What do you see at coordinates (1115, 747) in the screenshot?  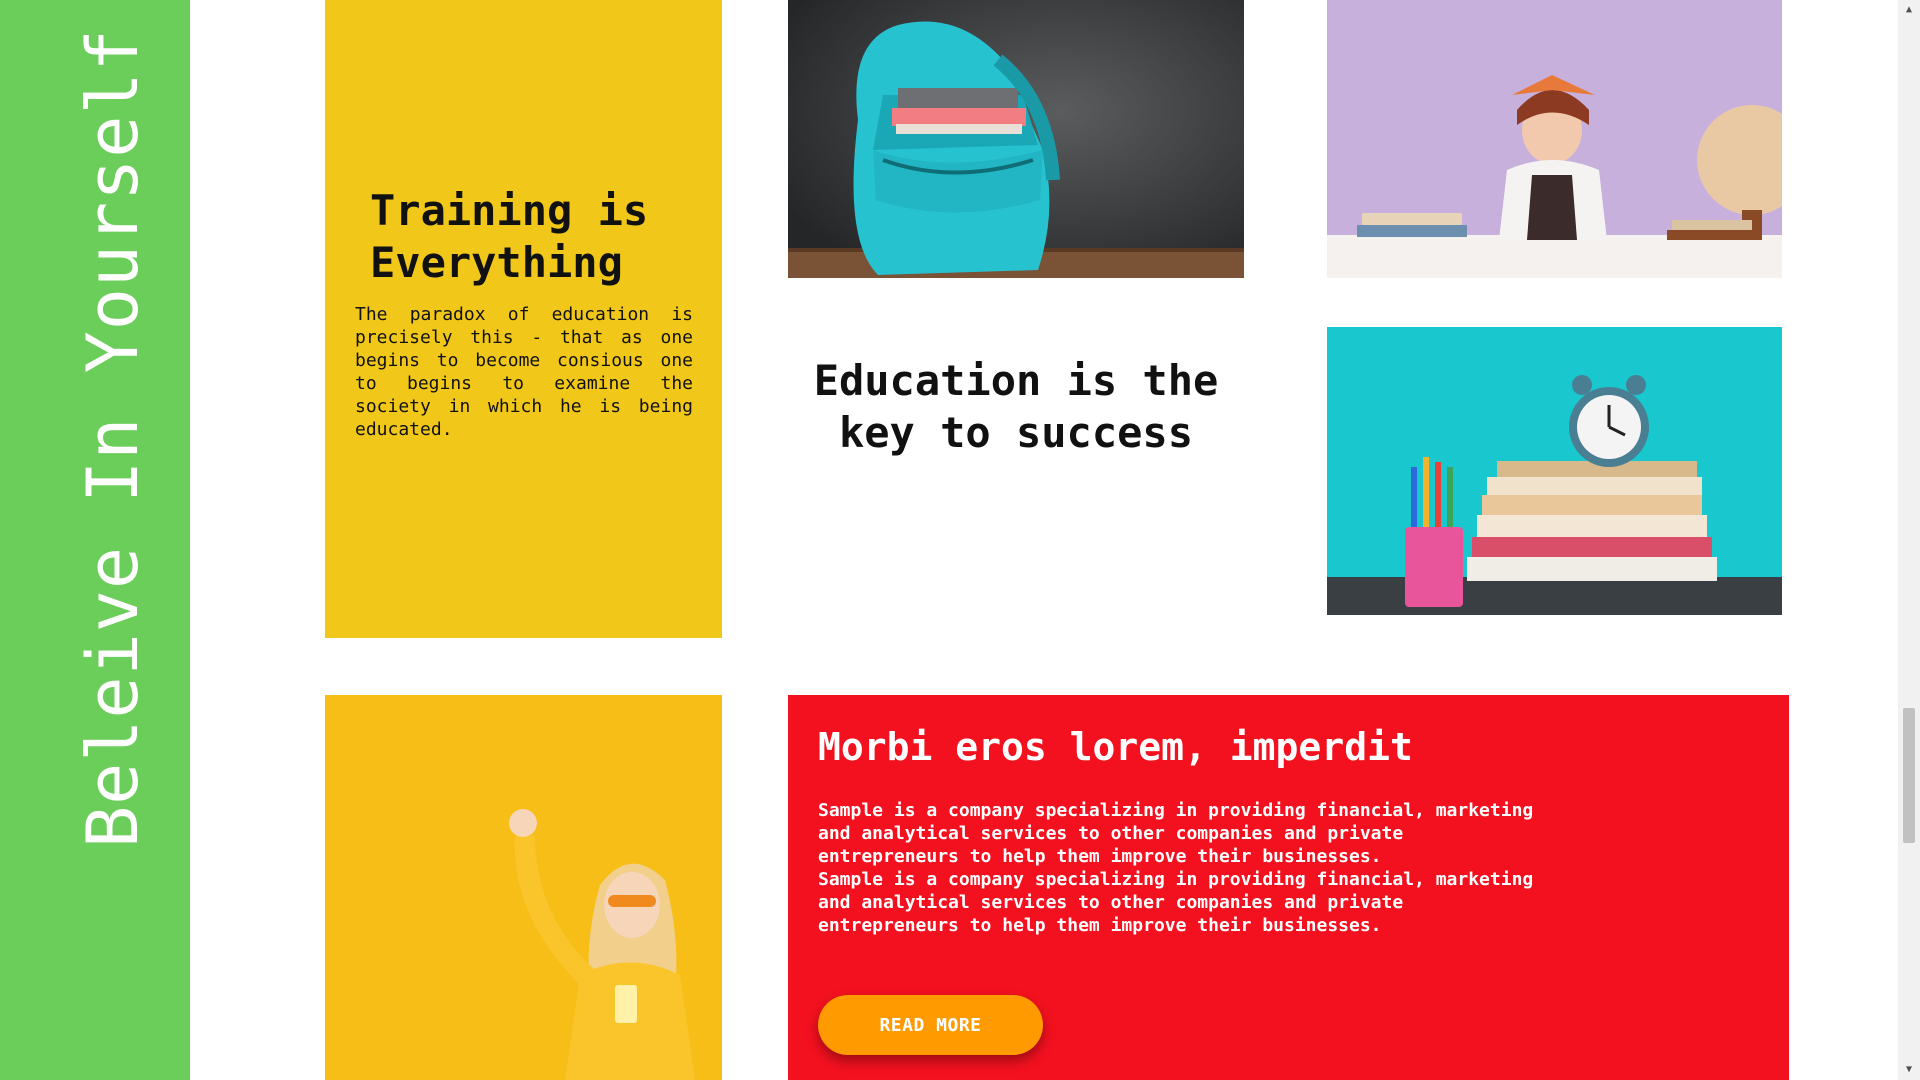 I see `feature-title: Morbi eros lorem, imperdit` at bounding box center [1115, 747].